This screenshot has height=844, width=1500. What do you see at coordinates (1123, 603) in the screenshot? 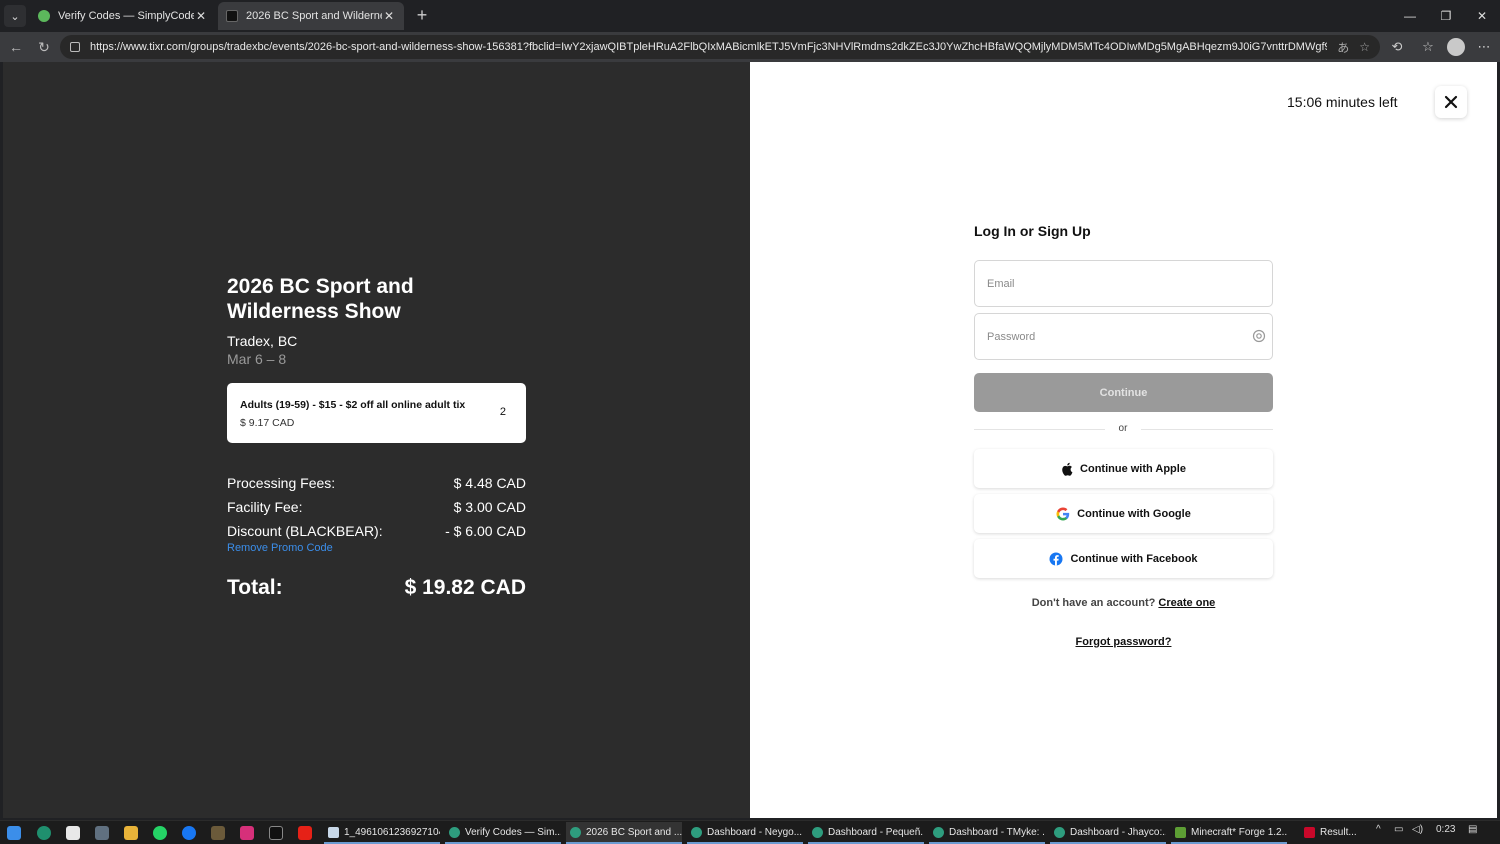
I see `signup-prompt: Don't have an account? Create one` at bounding box center [1123, 603].